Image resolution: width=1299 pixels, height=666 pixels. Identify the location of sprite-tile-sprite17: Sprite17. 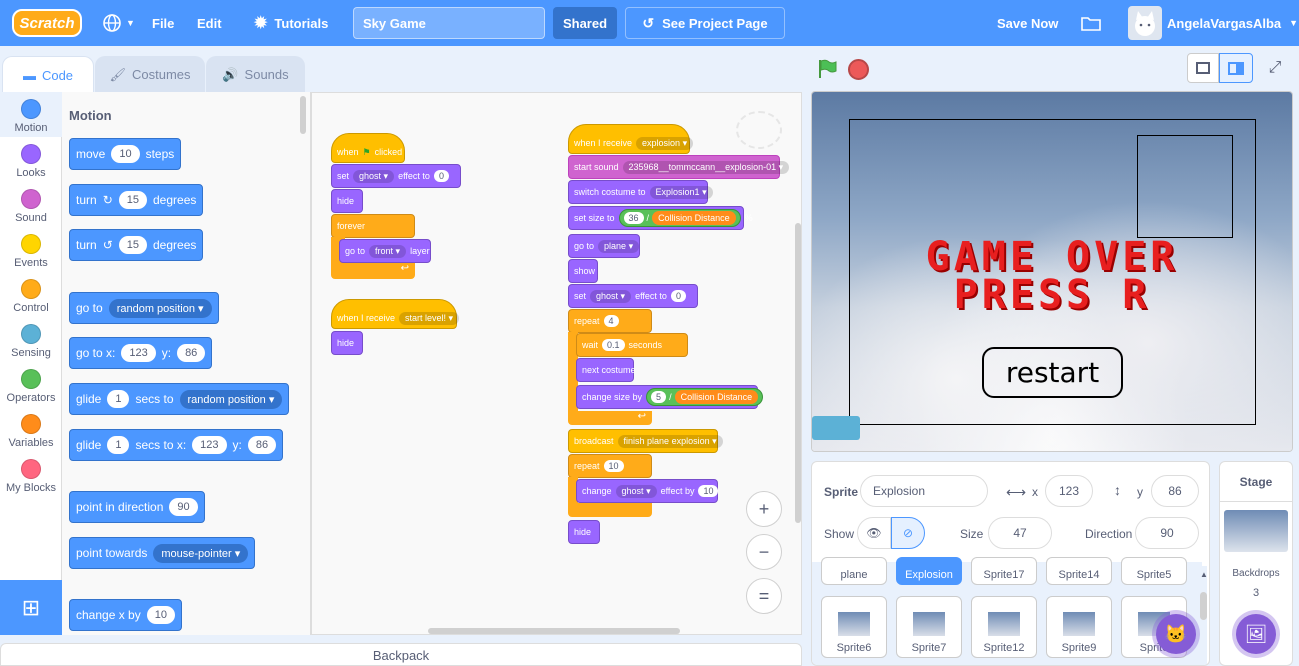
(1004, 571).